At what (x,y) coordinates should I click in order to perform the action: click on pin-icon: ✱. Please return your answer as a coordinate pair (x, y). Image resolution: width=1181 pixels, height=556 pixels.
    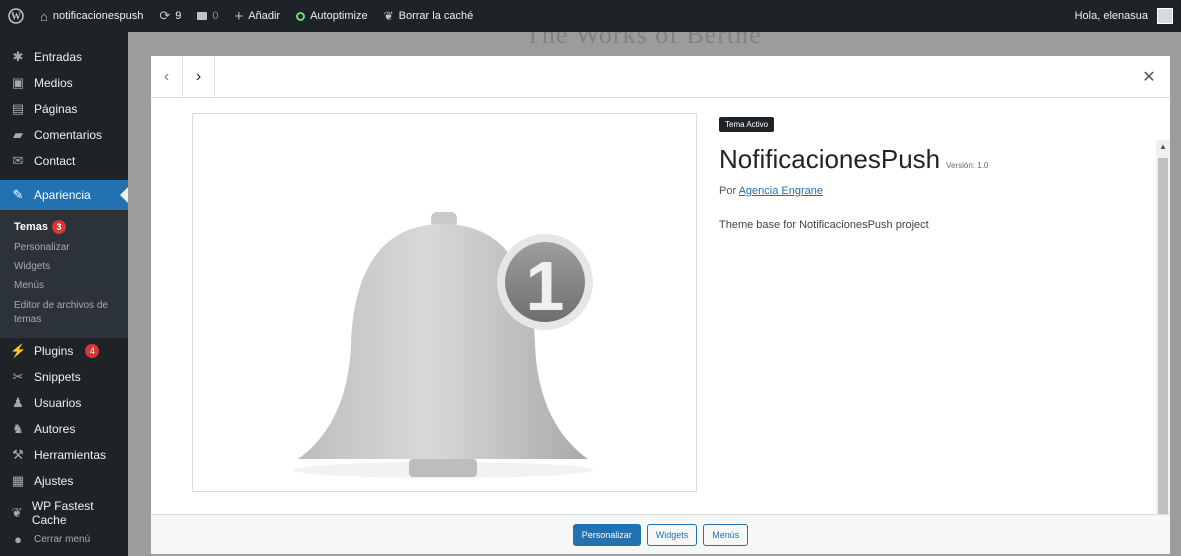
    Looking at the image, I should click on (18, 56).